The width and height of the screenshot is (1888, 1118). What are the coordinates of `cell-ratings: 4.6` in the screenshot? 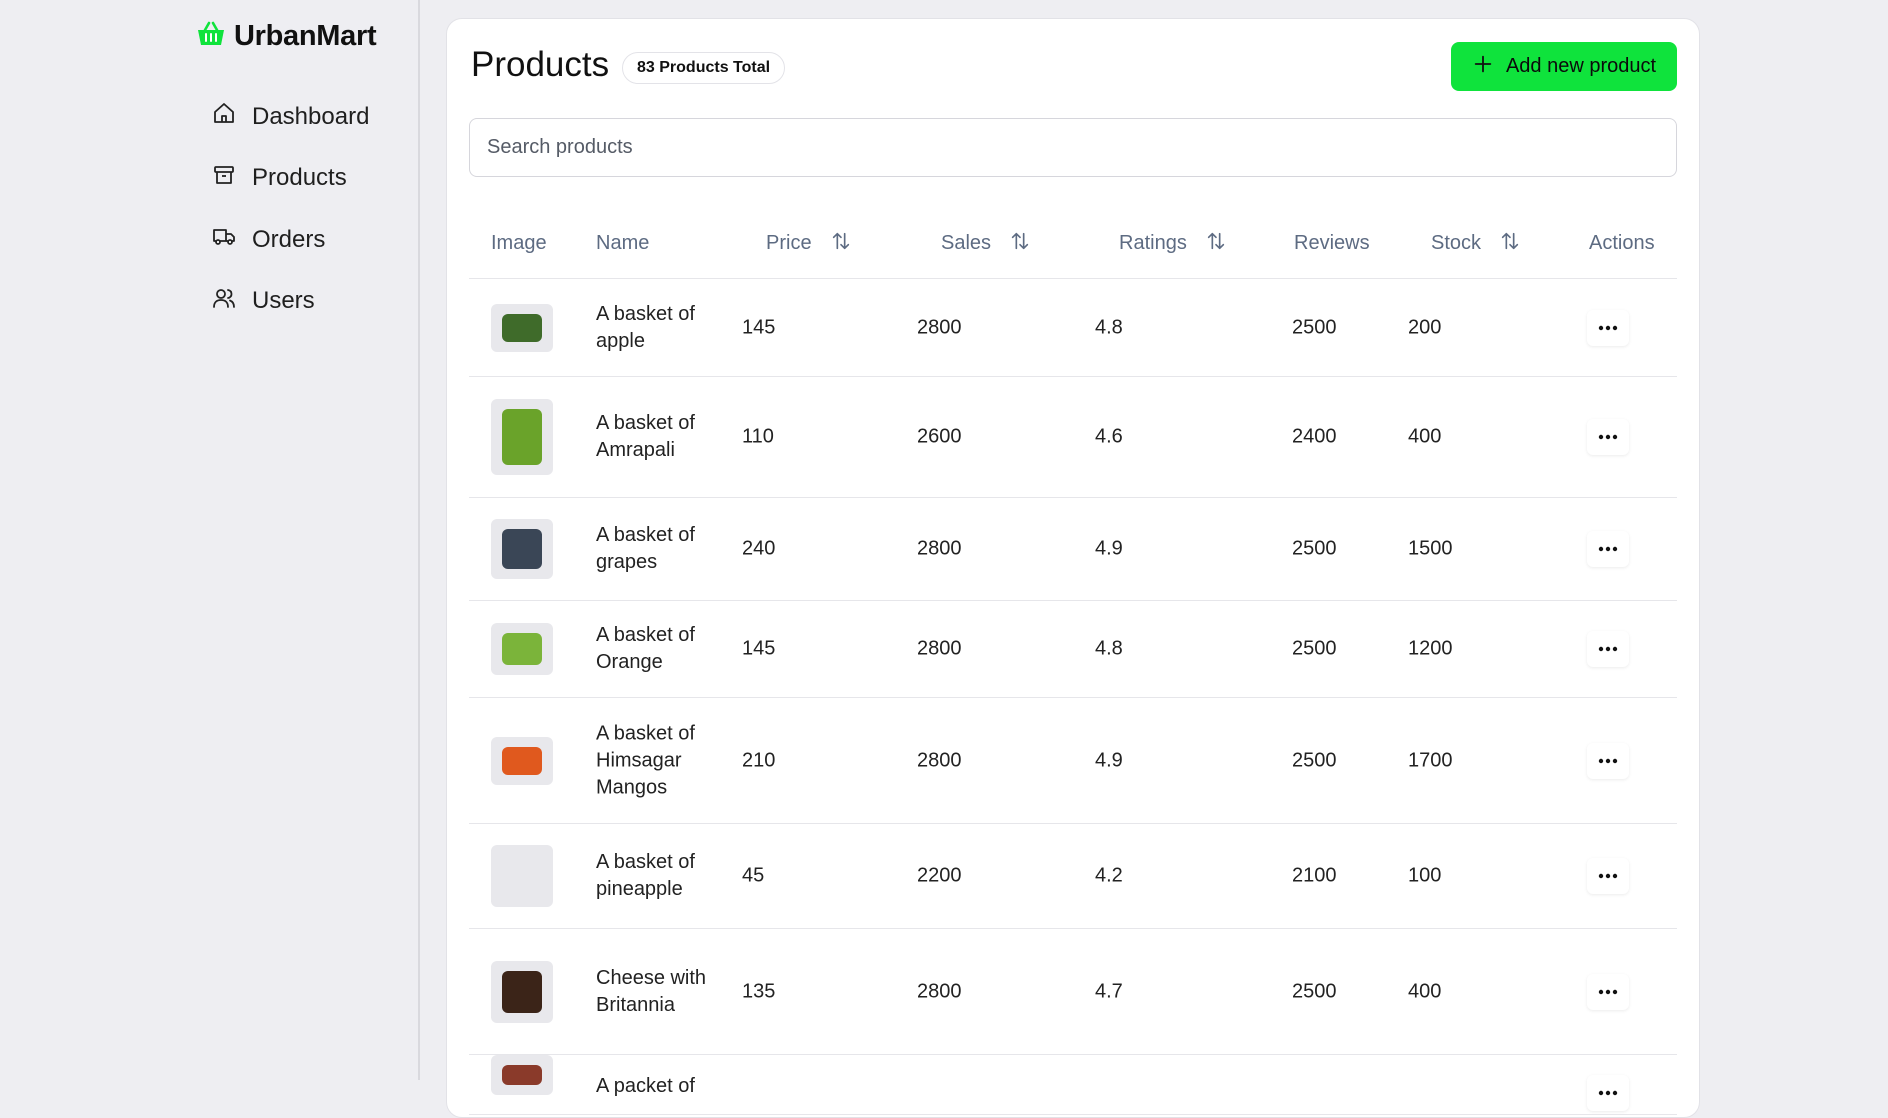 It's located at (1109, 436).